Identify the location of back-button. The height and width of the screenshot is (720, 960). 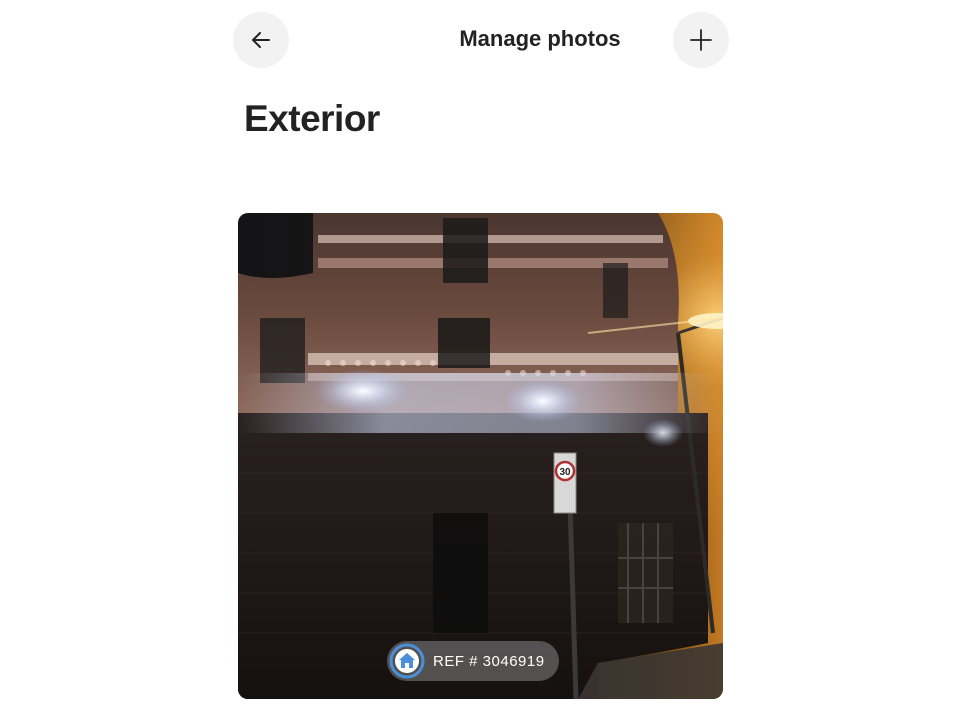
(261, 40).